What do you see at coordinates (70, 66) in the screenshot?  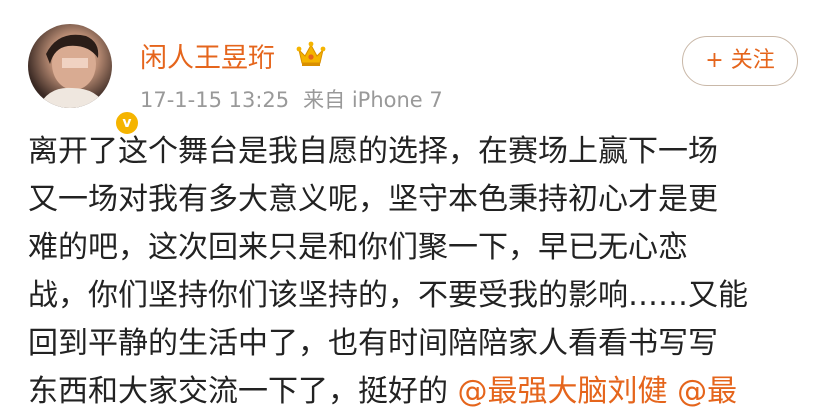 I see `avatar` at bounding box center [70, 66].